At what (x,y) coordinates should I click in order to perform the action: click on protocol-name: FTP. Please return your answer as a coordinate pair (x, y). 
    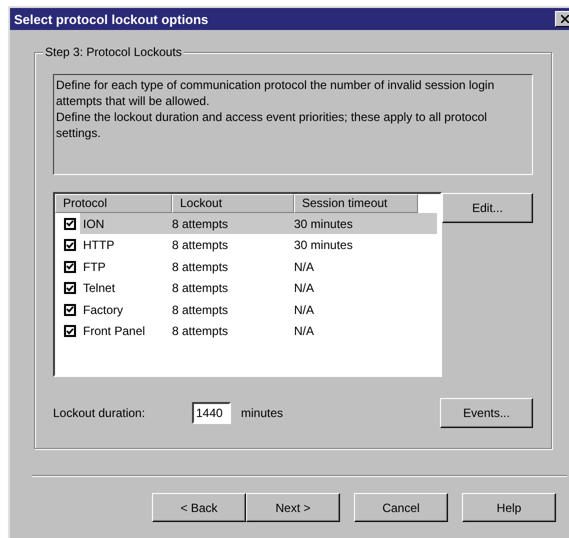
    Looking at the image, I should click on (94, 267).